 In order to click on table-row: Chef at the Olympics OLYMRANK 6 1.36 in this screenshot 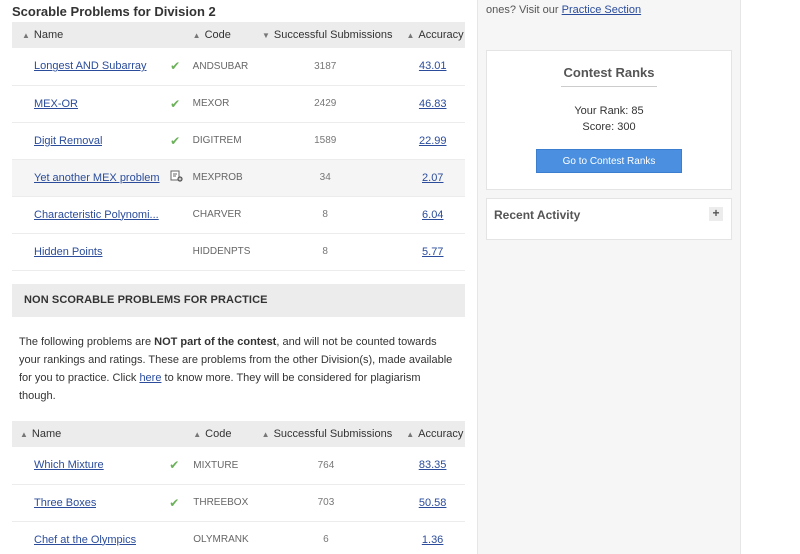, I will do `click(238, 537)`.